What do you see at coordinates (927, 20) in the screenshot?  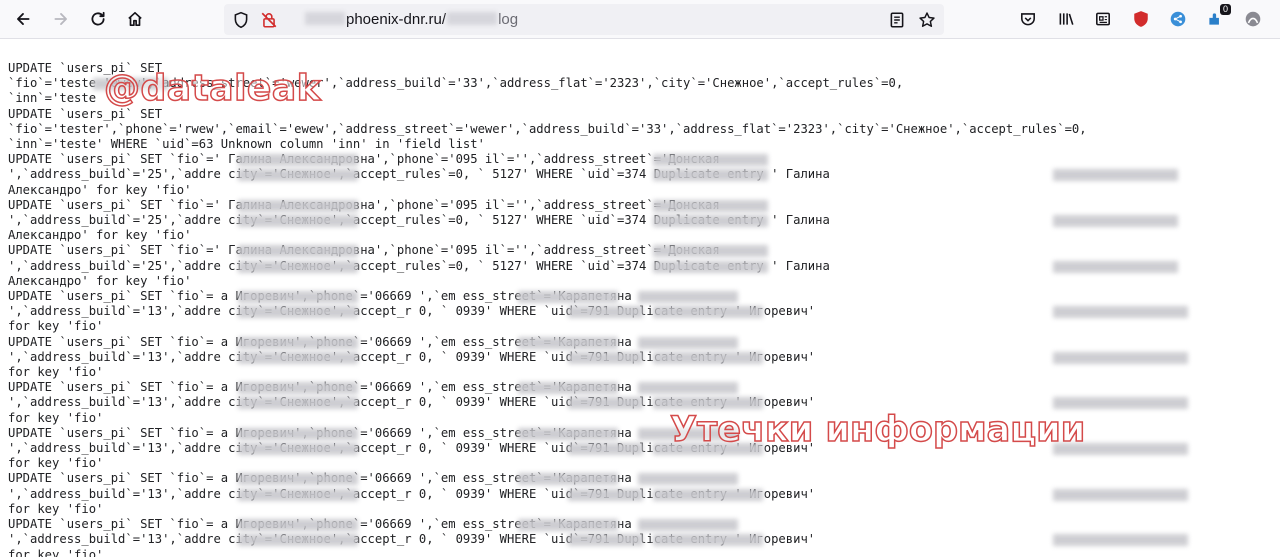 I see `bookmark-star-icon` at bounding box center [927, 20].